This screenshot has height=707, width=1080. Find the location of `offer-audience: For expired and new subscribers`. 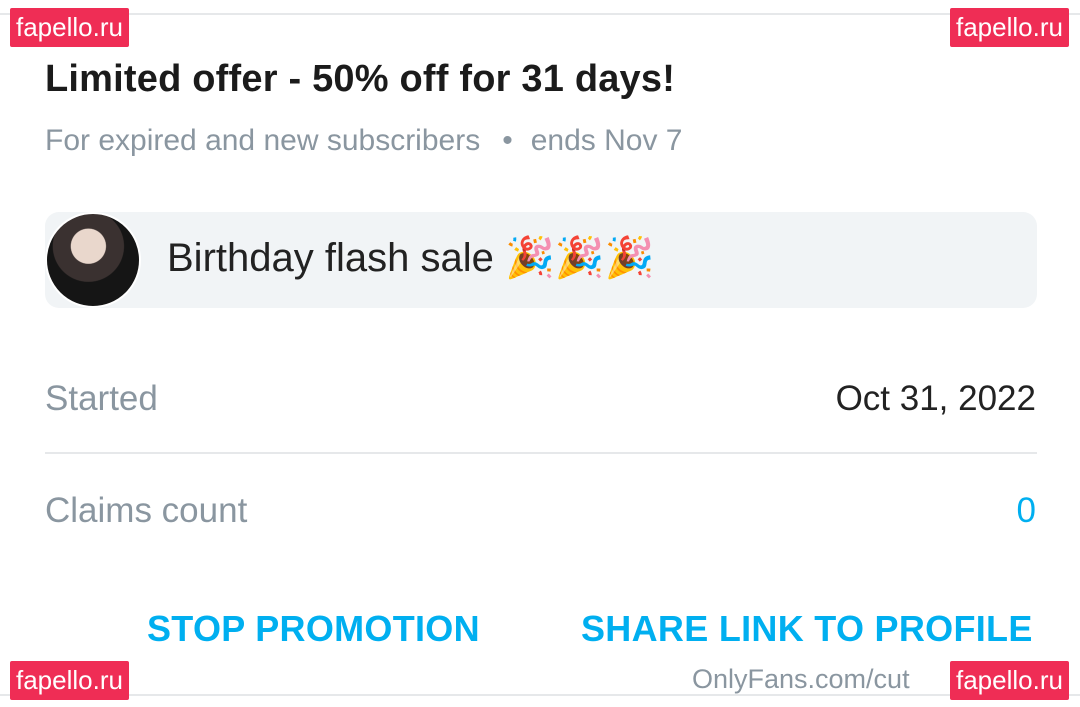

offer-audience: For expired and new subscribers is located at coordinates (263, 140).